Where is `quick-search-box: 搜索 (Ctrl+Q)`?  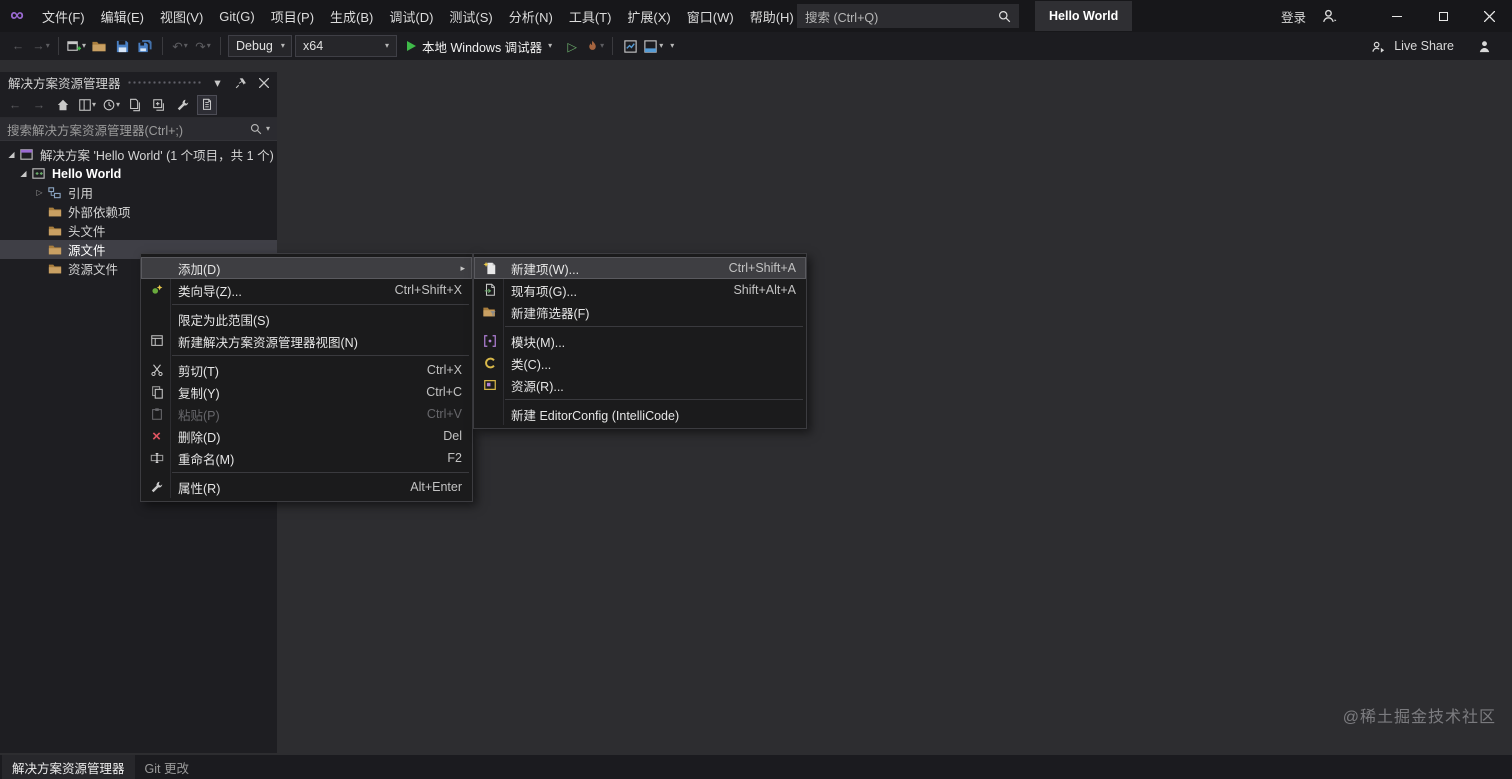
quick-search-box: 搜索 (Ctrl+Q) is located at coordinates (908, 16).